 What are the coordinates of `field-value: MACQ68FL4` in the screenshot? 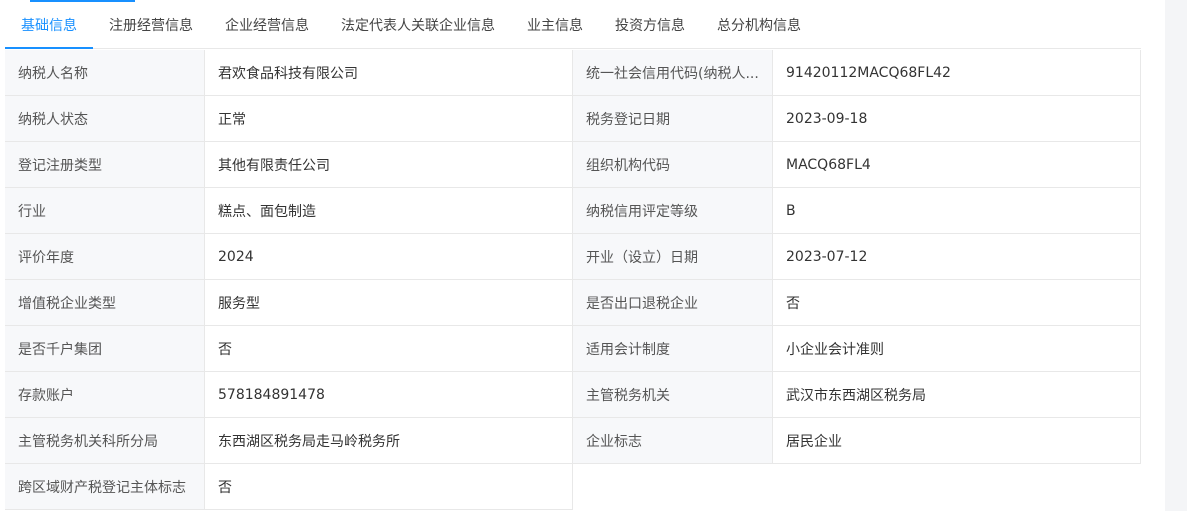 It's located at (957, 165).